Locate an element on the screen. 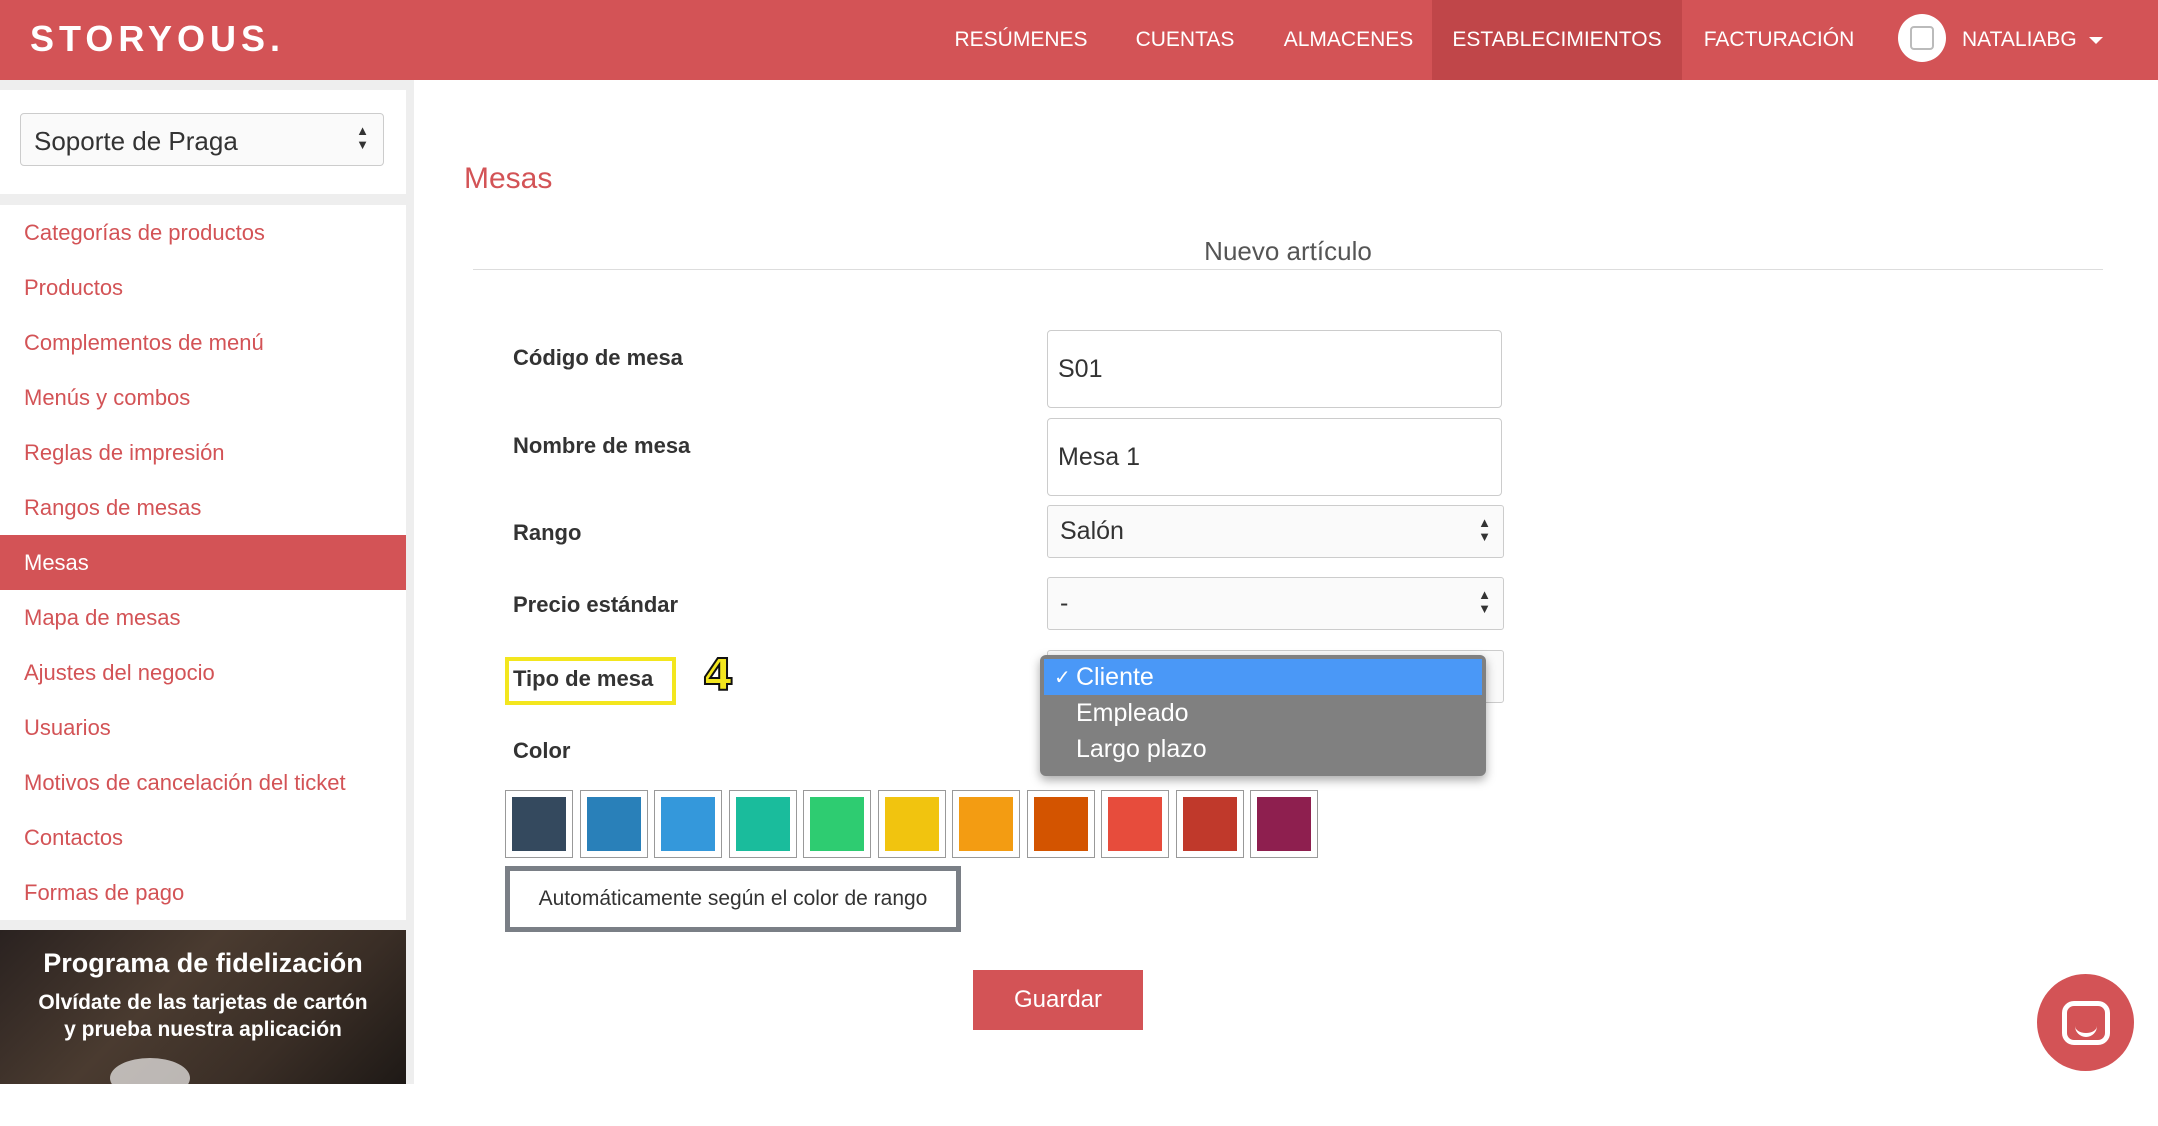 This screenshot has width=2158, height=1126. chat-launcher-button is located at coordinates (2085, 1022).